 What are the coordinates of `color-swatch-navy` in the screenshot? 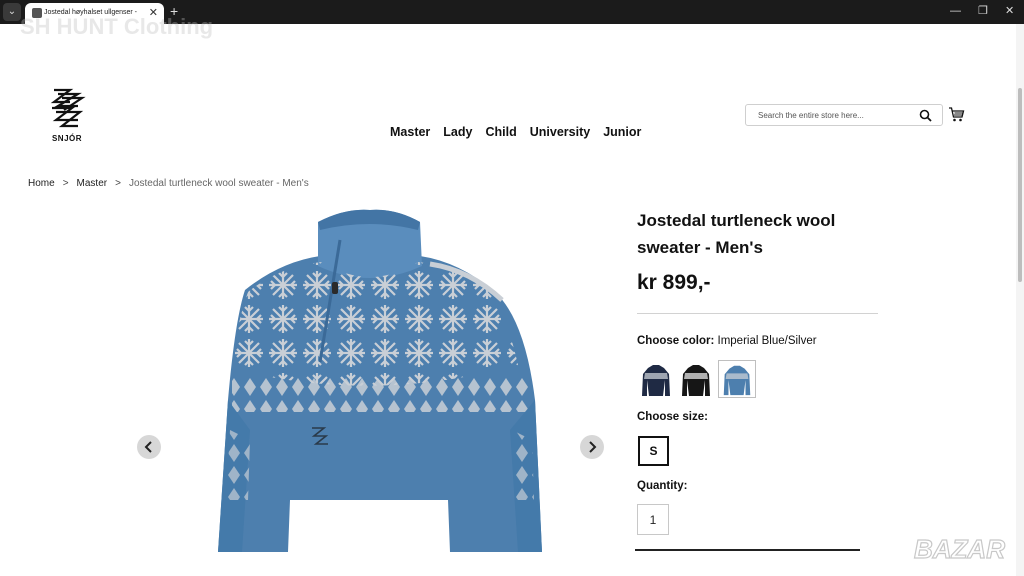 It's located at (656, 379).